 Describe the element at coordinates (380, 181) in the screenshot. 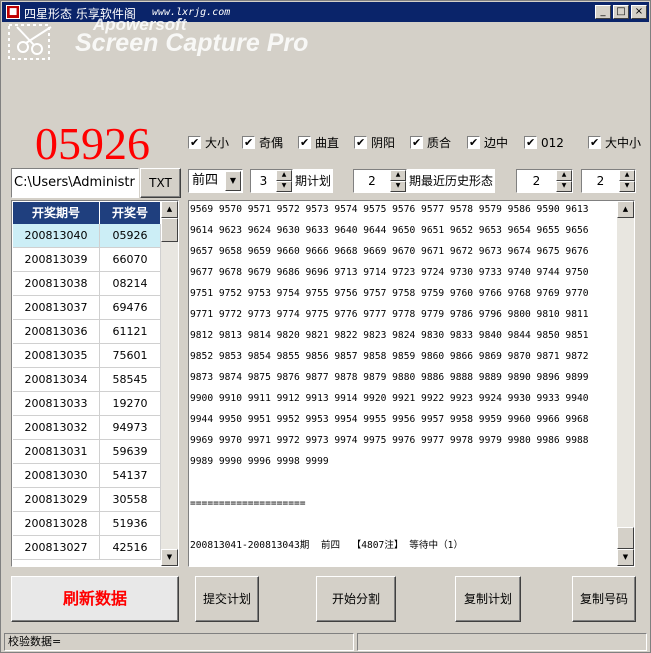

I see `history-periods-stepper: 2 ▲ ▼` at that location.